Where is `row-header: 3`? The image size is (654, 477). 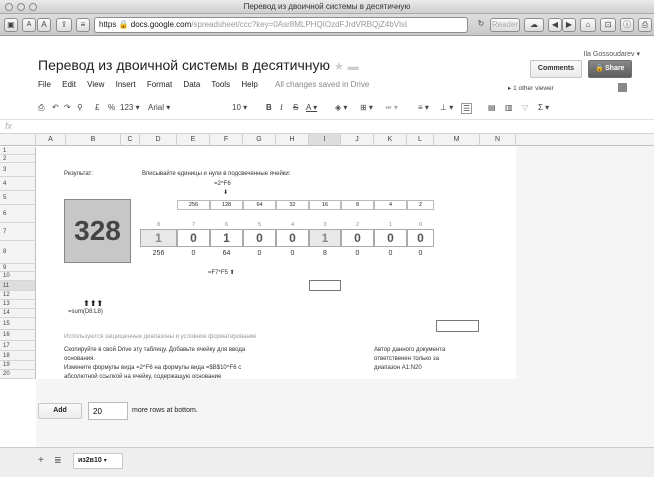
row-header: 3 is located at coordinates (18, 170).